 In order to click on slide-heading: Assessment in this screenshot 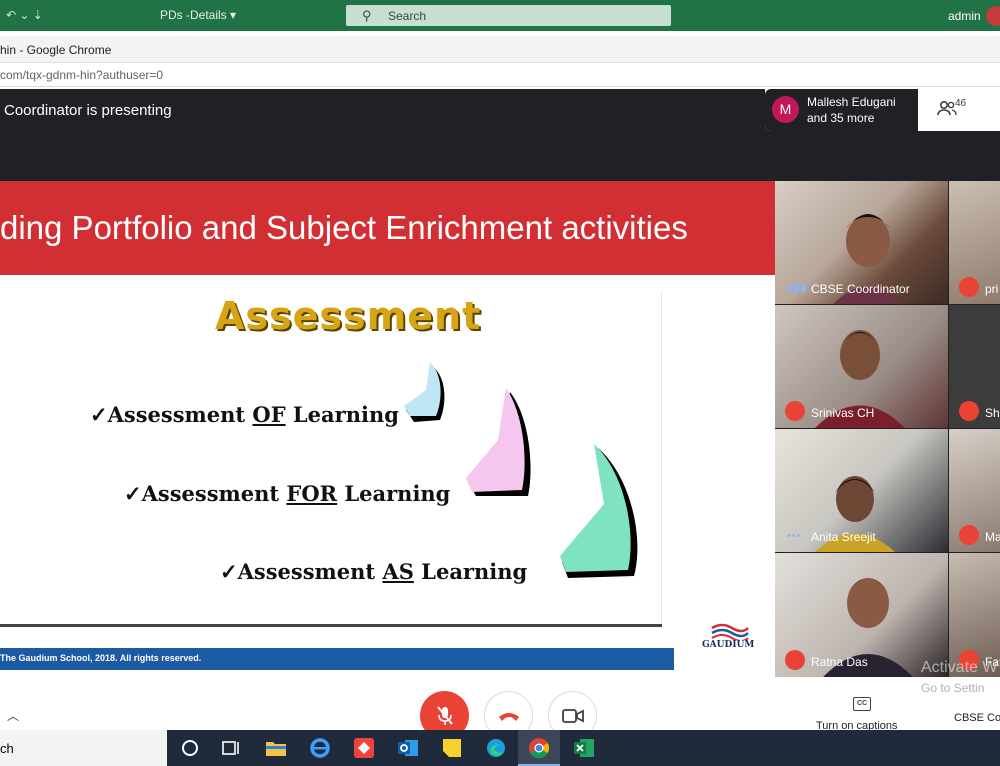, I will do `click(348, 316)`.